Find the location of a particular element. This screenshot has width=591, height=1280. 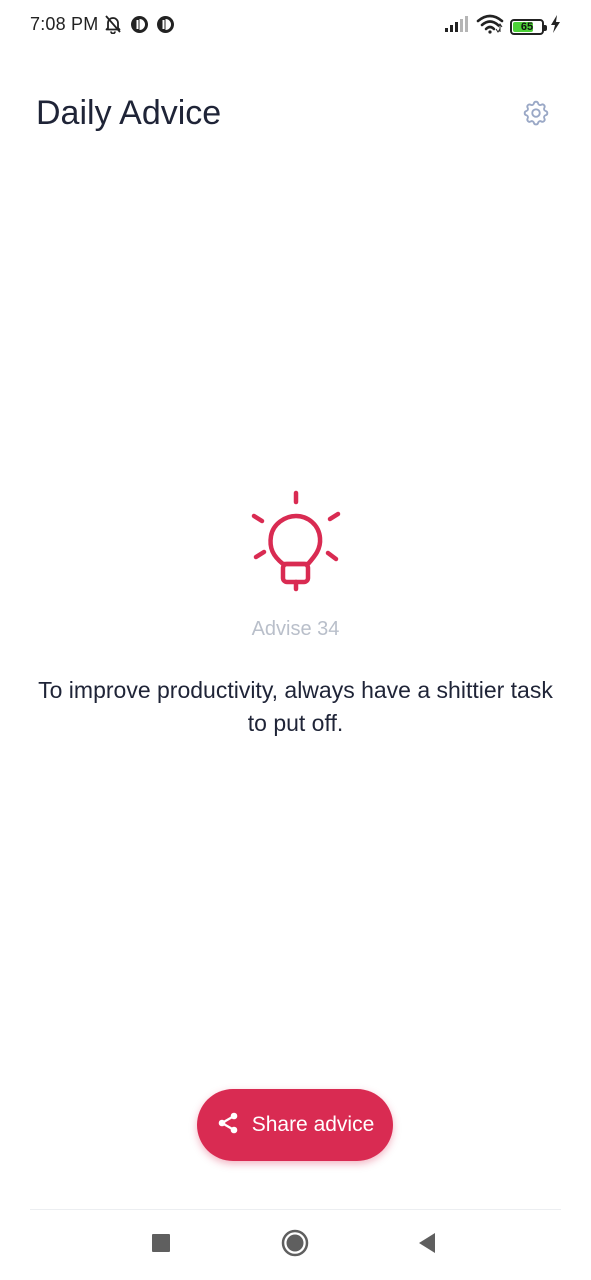

settings-button is located at coordinates (536, 115).